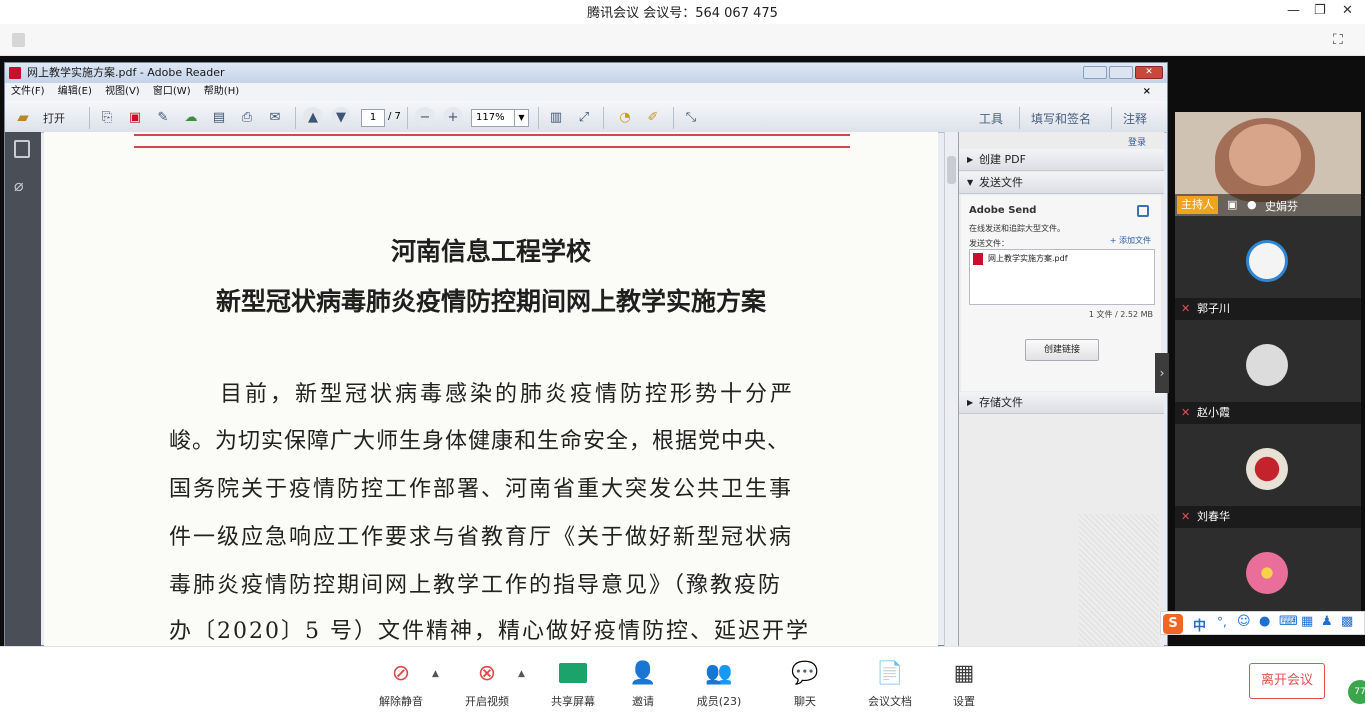 This screenshot has height=715, width=1365. What do you see at coordinates (487, 701) in the screenshot?
I see `start-video-label: 开启视频` at bounding box center [487, 701].